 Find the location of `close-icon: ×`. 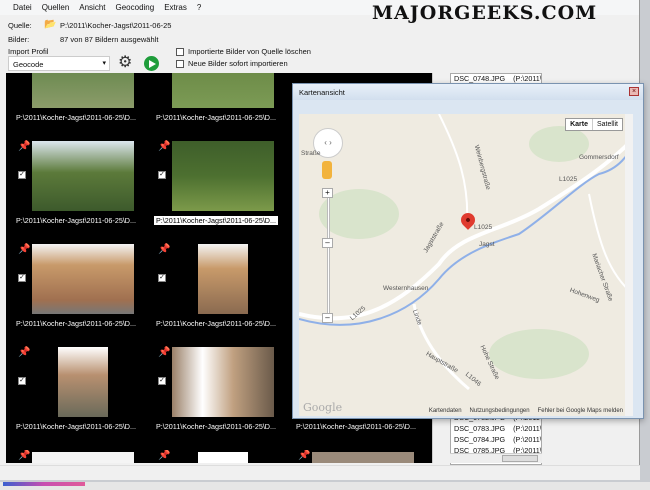

close-icon: × is located at coordinates (634, 91).